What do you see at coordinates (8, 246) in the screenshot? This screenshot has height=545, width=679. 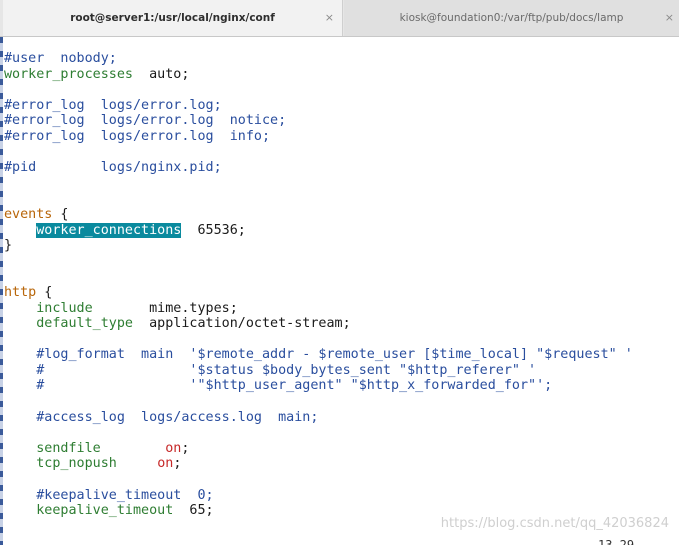 I see `code-token: }` at bounding box center [8, 246].